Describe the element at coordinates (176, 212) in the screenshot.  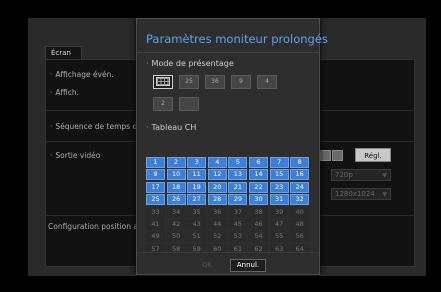
I see `channel-cell: 34` at that location.